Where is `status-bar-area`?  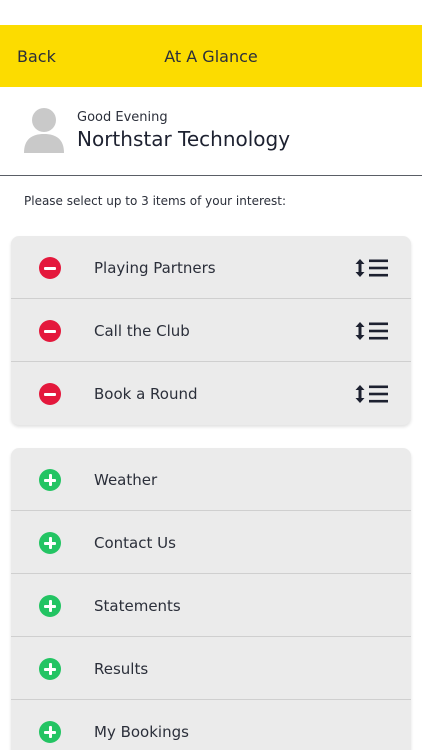
status-bar-area is located at coordinates (211, 12).